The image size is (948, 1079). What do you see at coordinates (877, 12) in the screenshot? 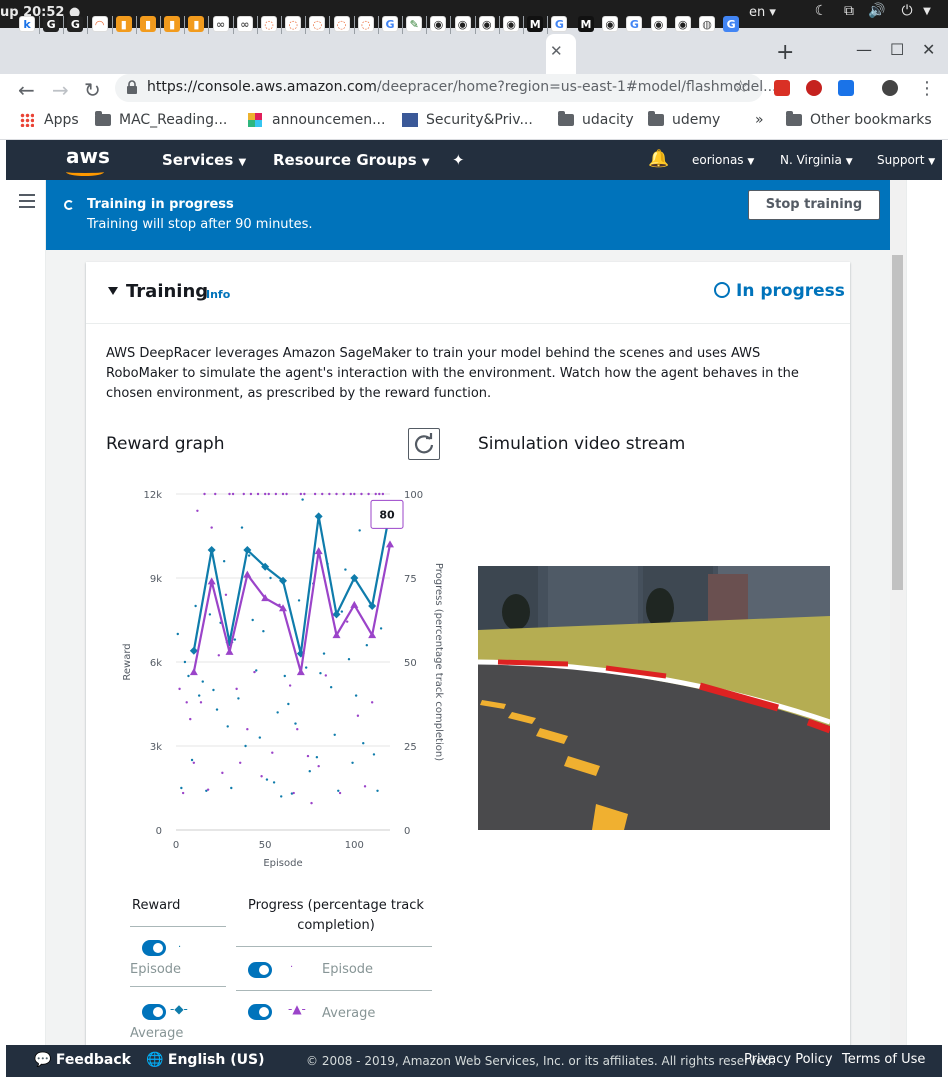
I see `volume-icon: 🔊` at bounding box center [877, 12].